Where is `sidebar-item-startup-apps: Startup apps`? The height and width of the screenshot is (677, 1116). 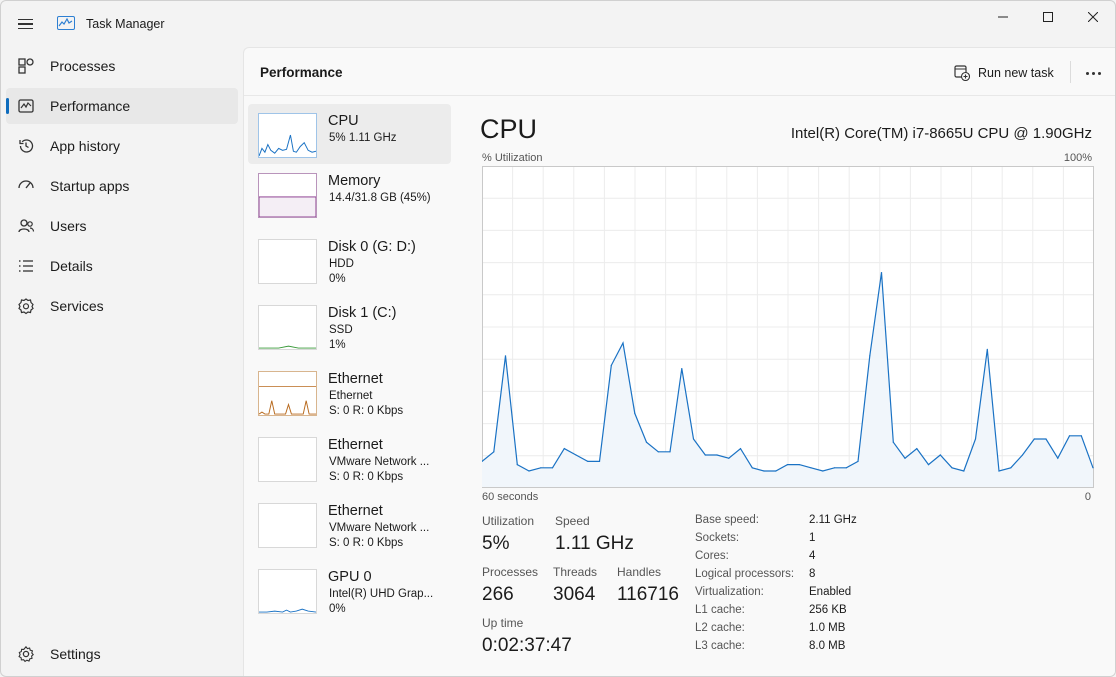
sidebar-item-startup-apps: Startup apps is located at coordinates (122, 186).